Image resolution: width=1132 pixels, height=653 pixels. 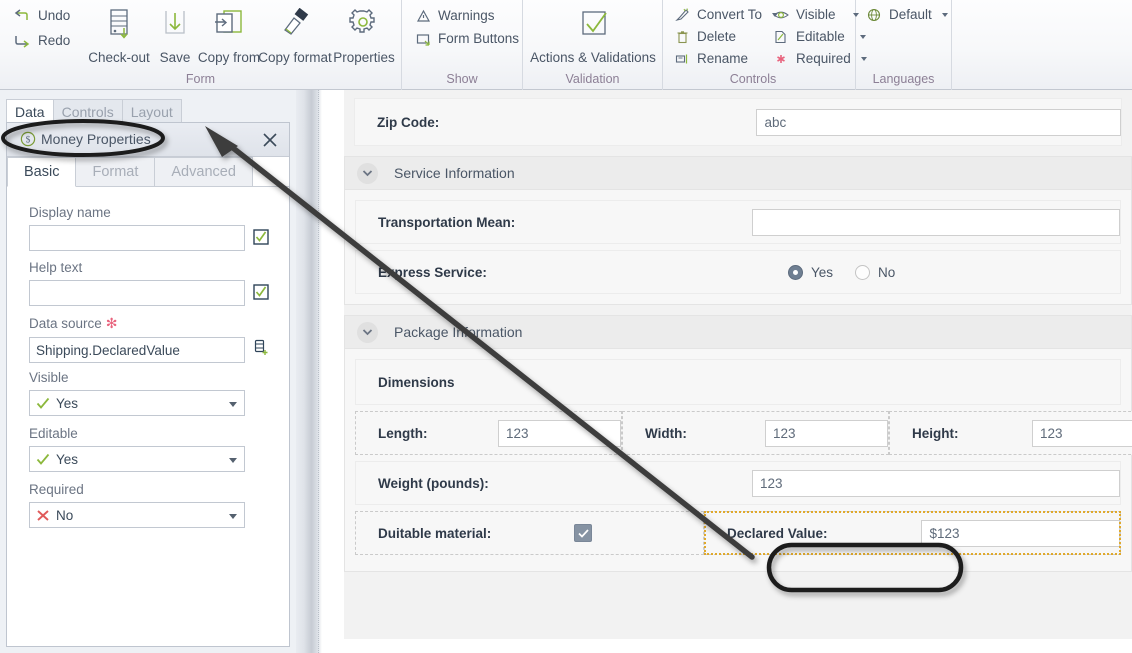 What do you see at coordinates (730, 14) in the screenshot?
I see `convert-to-label: Convert To` at bounding box center [730, 14].